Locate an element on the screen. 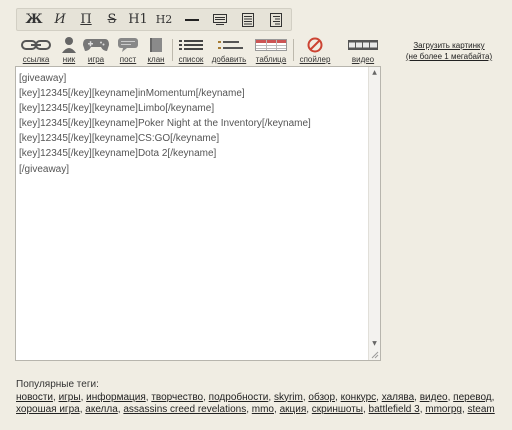  list-icon is located at coordinates (191, 44).